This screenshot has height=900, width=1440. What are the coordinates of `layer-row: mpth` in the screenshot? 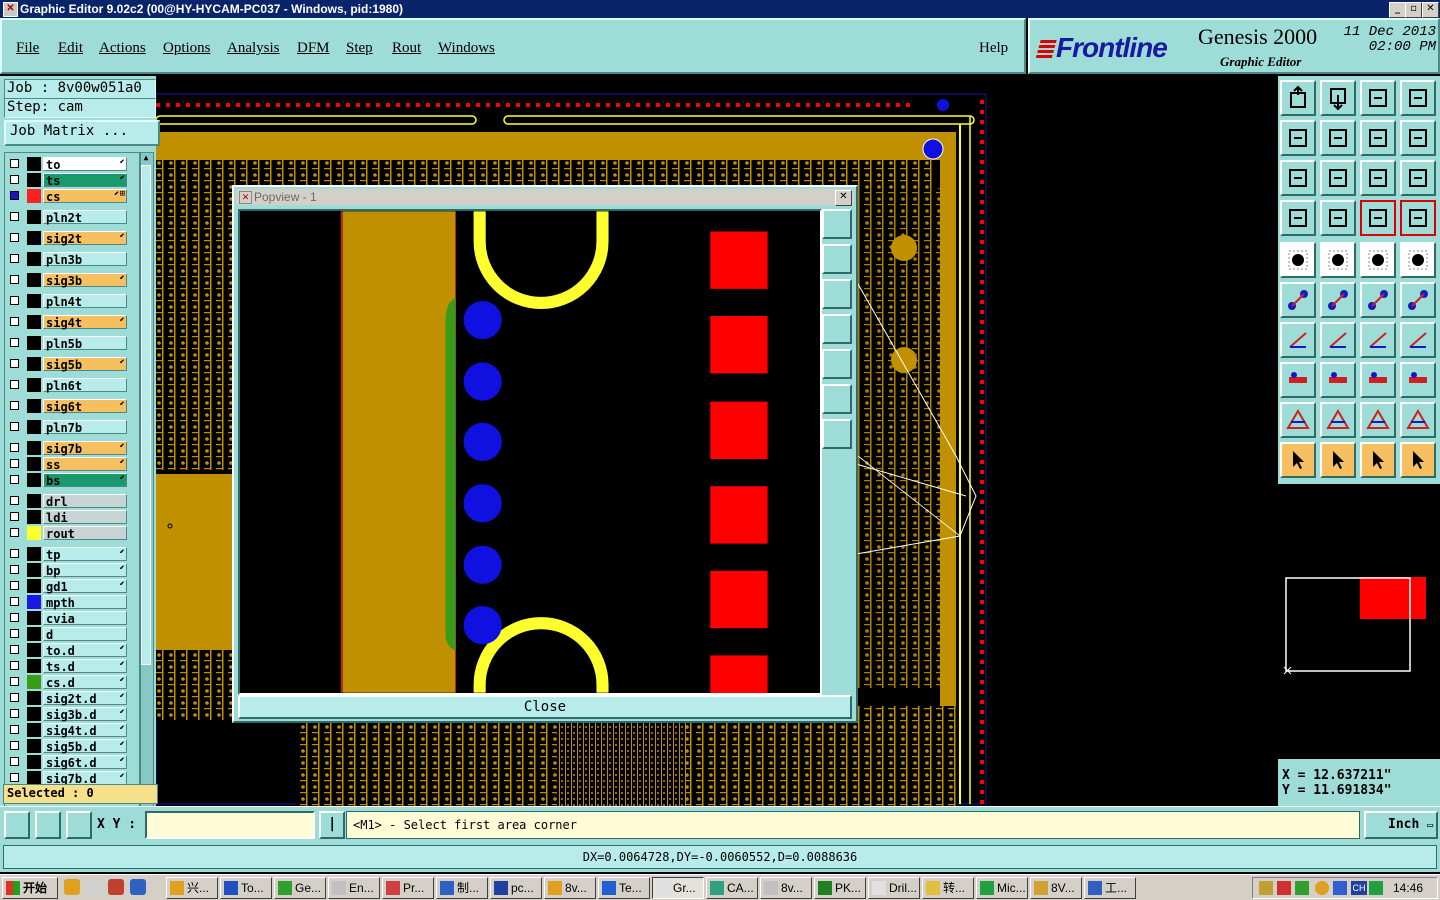 It's located at (67, 602).